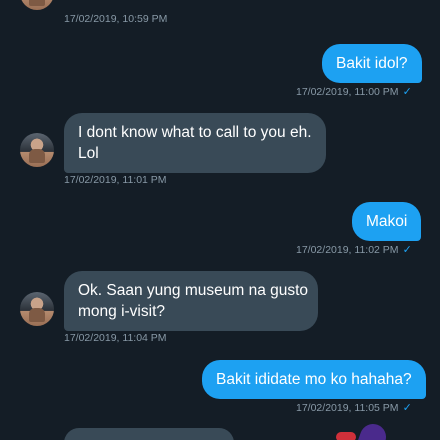 This screenshot has height=440, width=440. I want to click on message-text-line: mong i-visit?, so click(121, 311).